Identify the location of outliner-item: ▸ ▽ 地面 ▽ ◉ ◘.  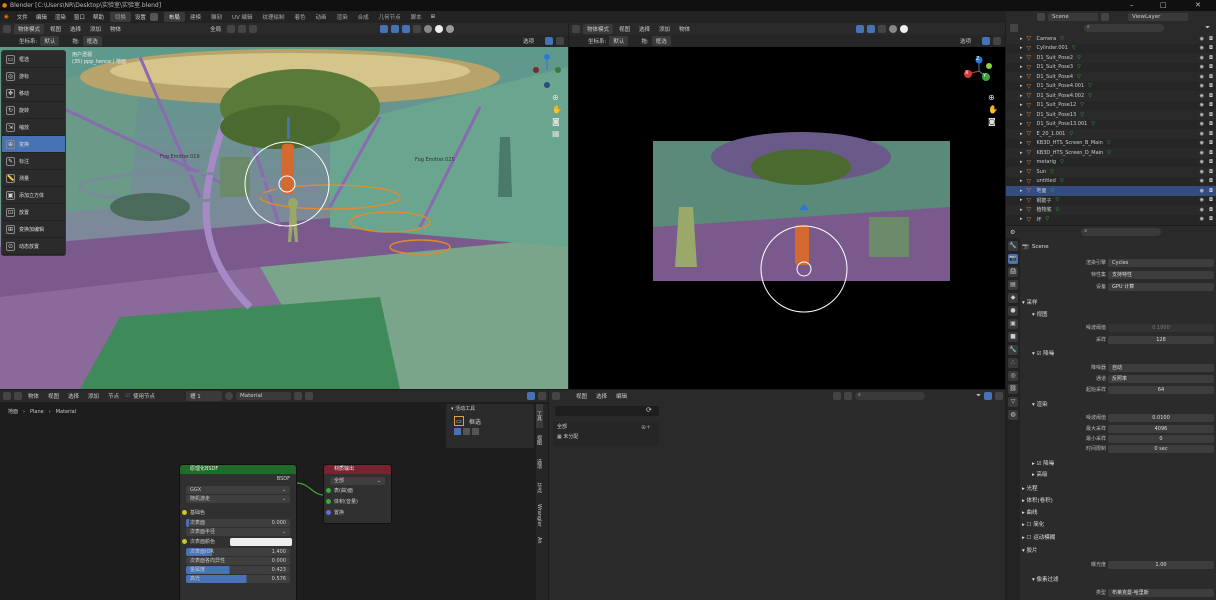
(1111, 191).